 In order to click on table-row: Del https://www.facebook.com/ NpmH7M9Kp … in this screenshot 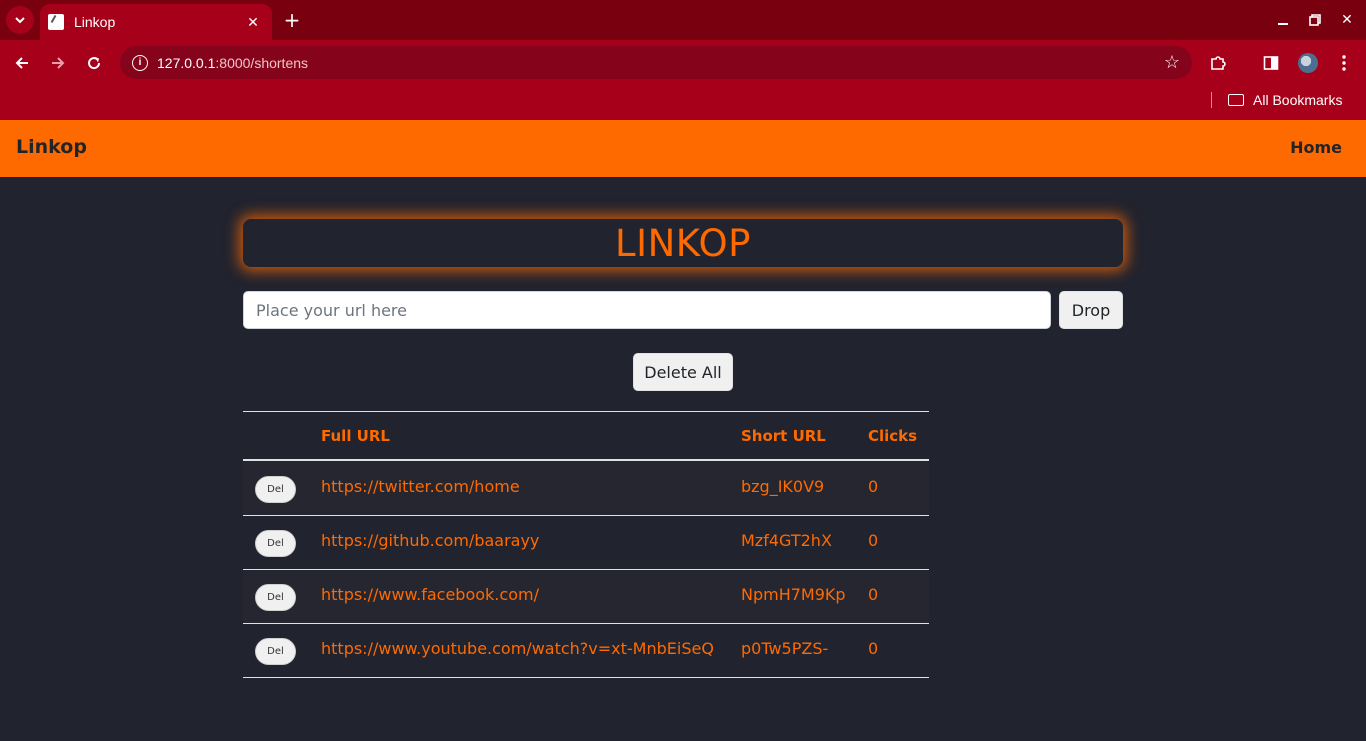, I will do `click(586, 597)`.